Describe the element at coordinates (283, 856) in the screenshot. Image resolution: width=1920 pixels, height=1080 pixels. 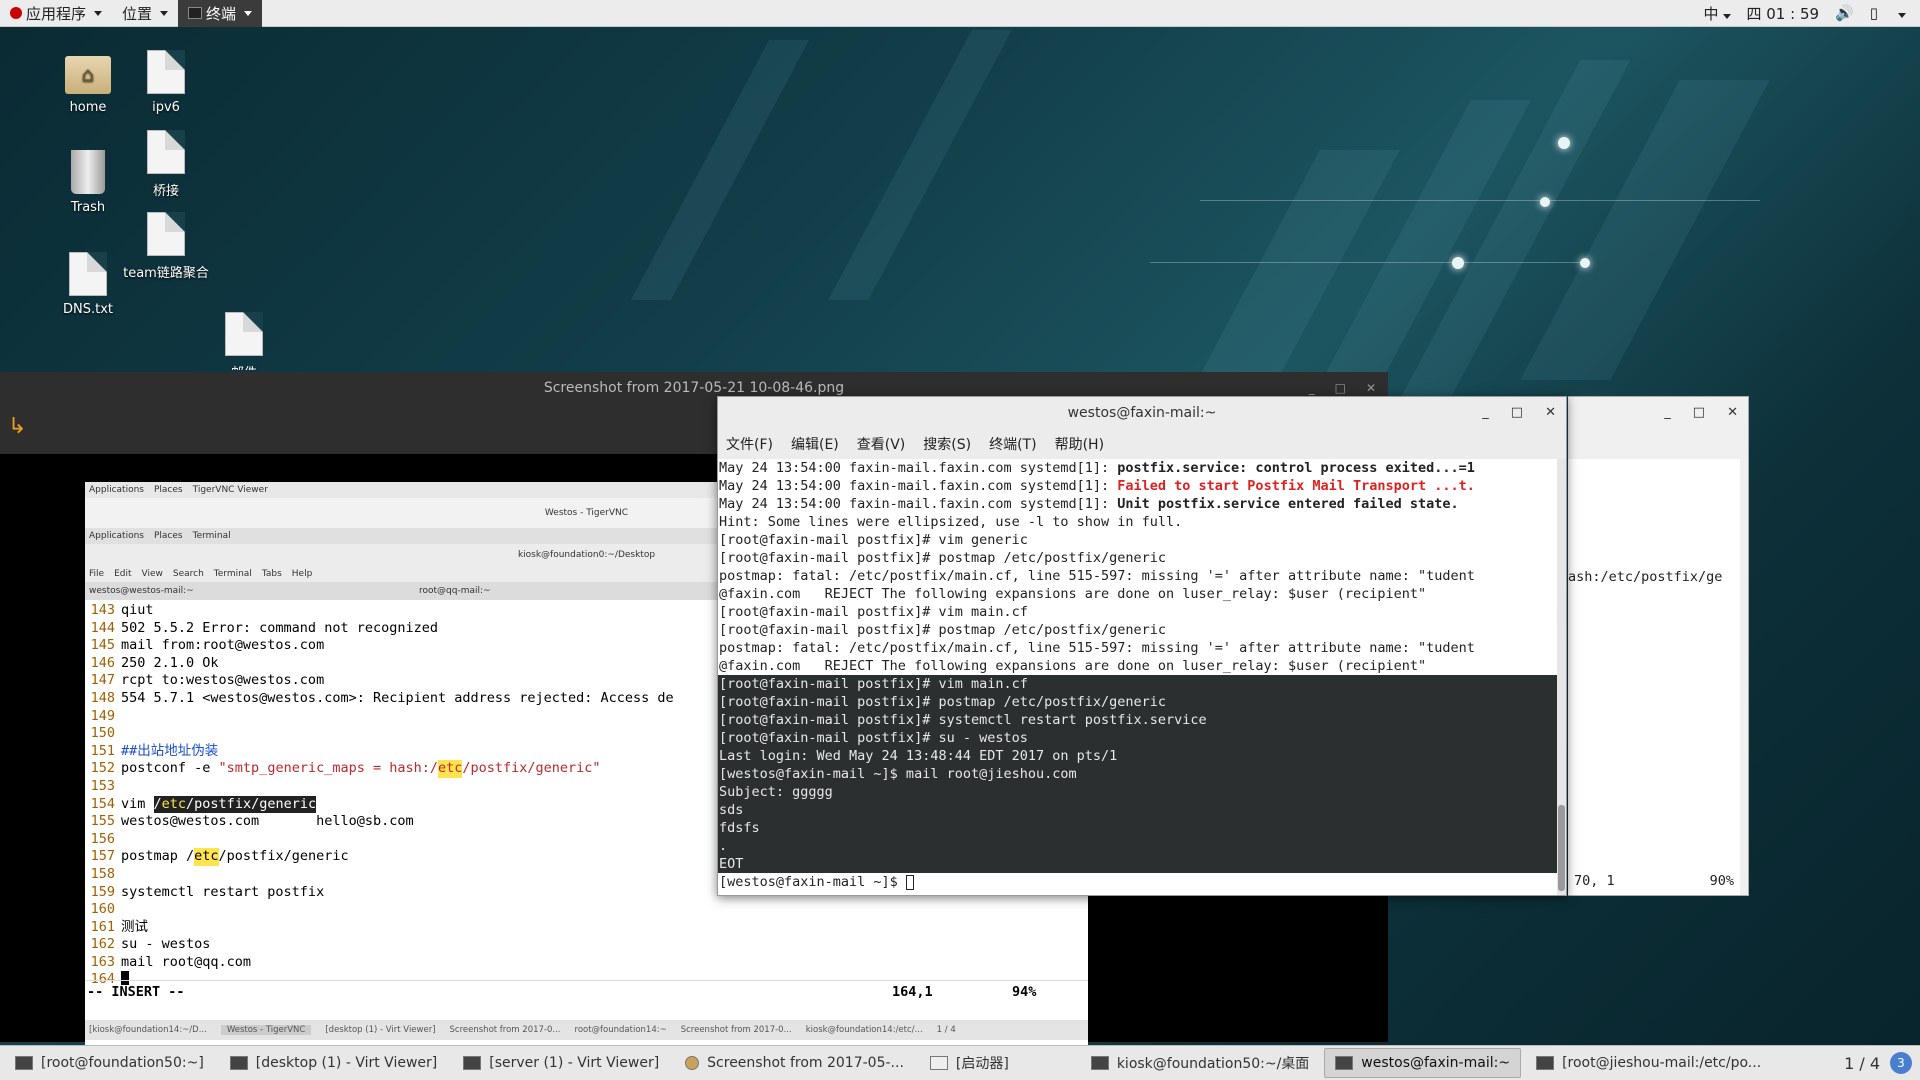
I see `line-text: /postfix/generic` at that location.